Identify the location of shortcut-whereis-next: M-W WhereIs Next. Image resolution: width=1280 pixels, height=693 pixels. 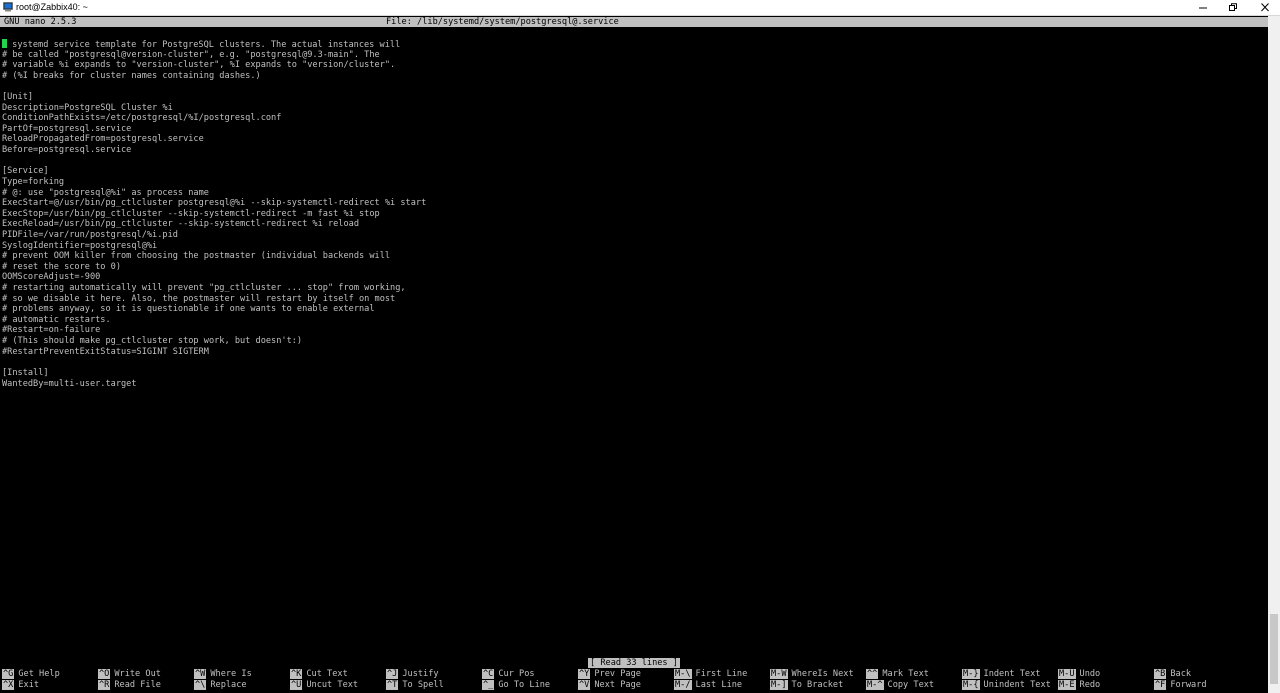
(812, 674).